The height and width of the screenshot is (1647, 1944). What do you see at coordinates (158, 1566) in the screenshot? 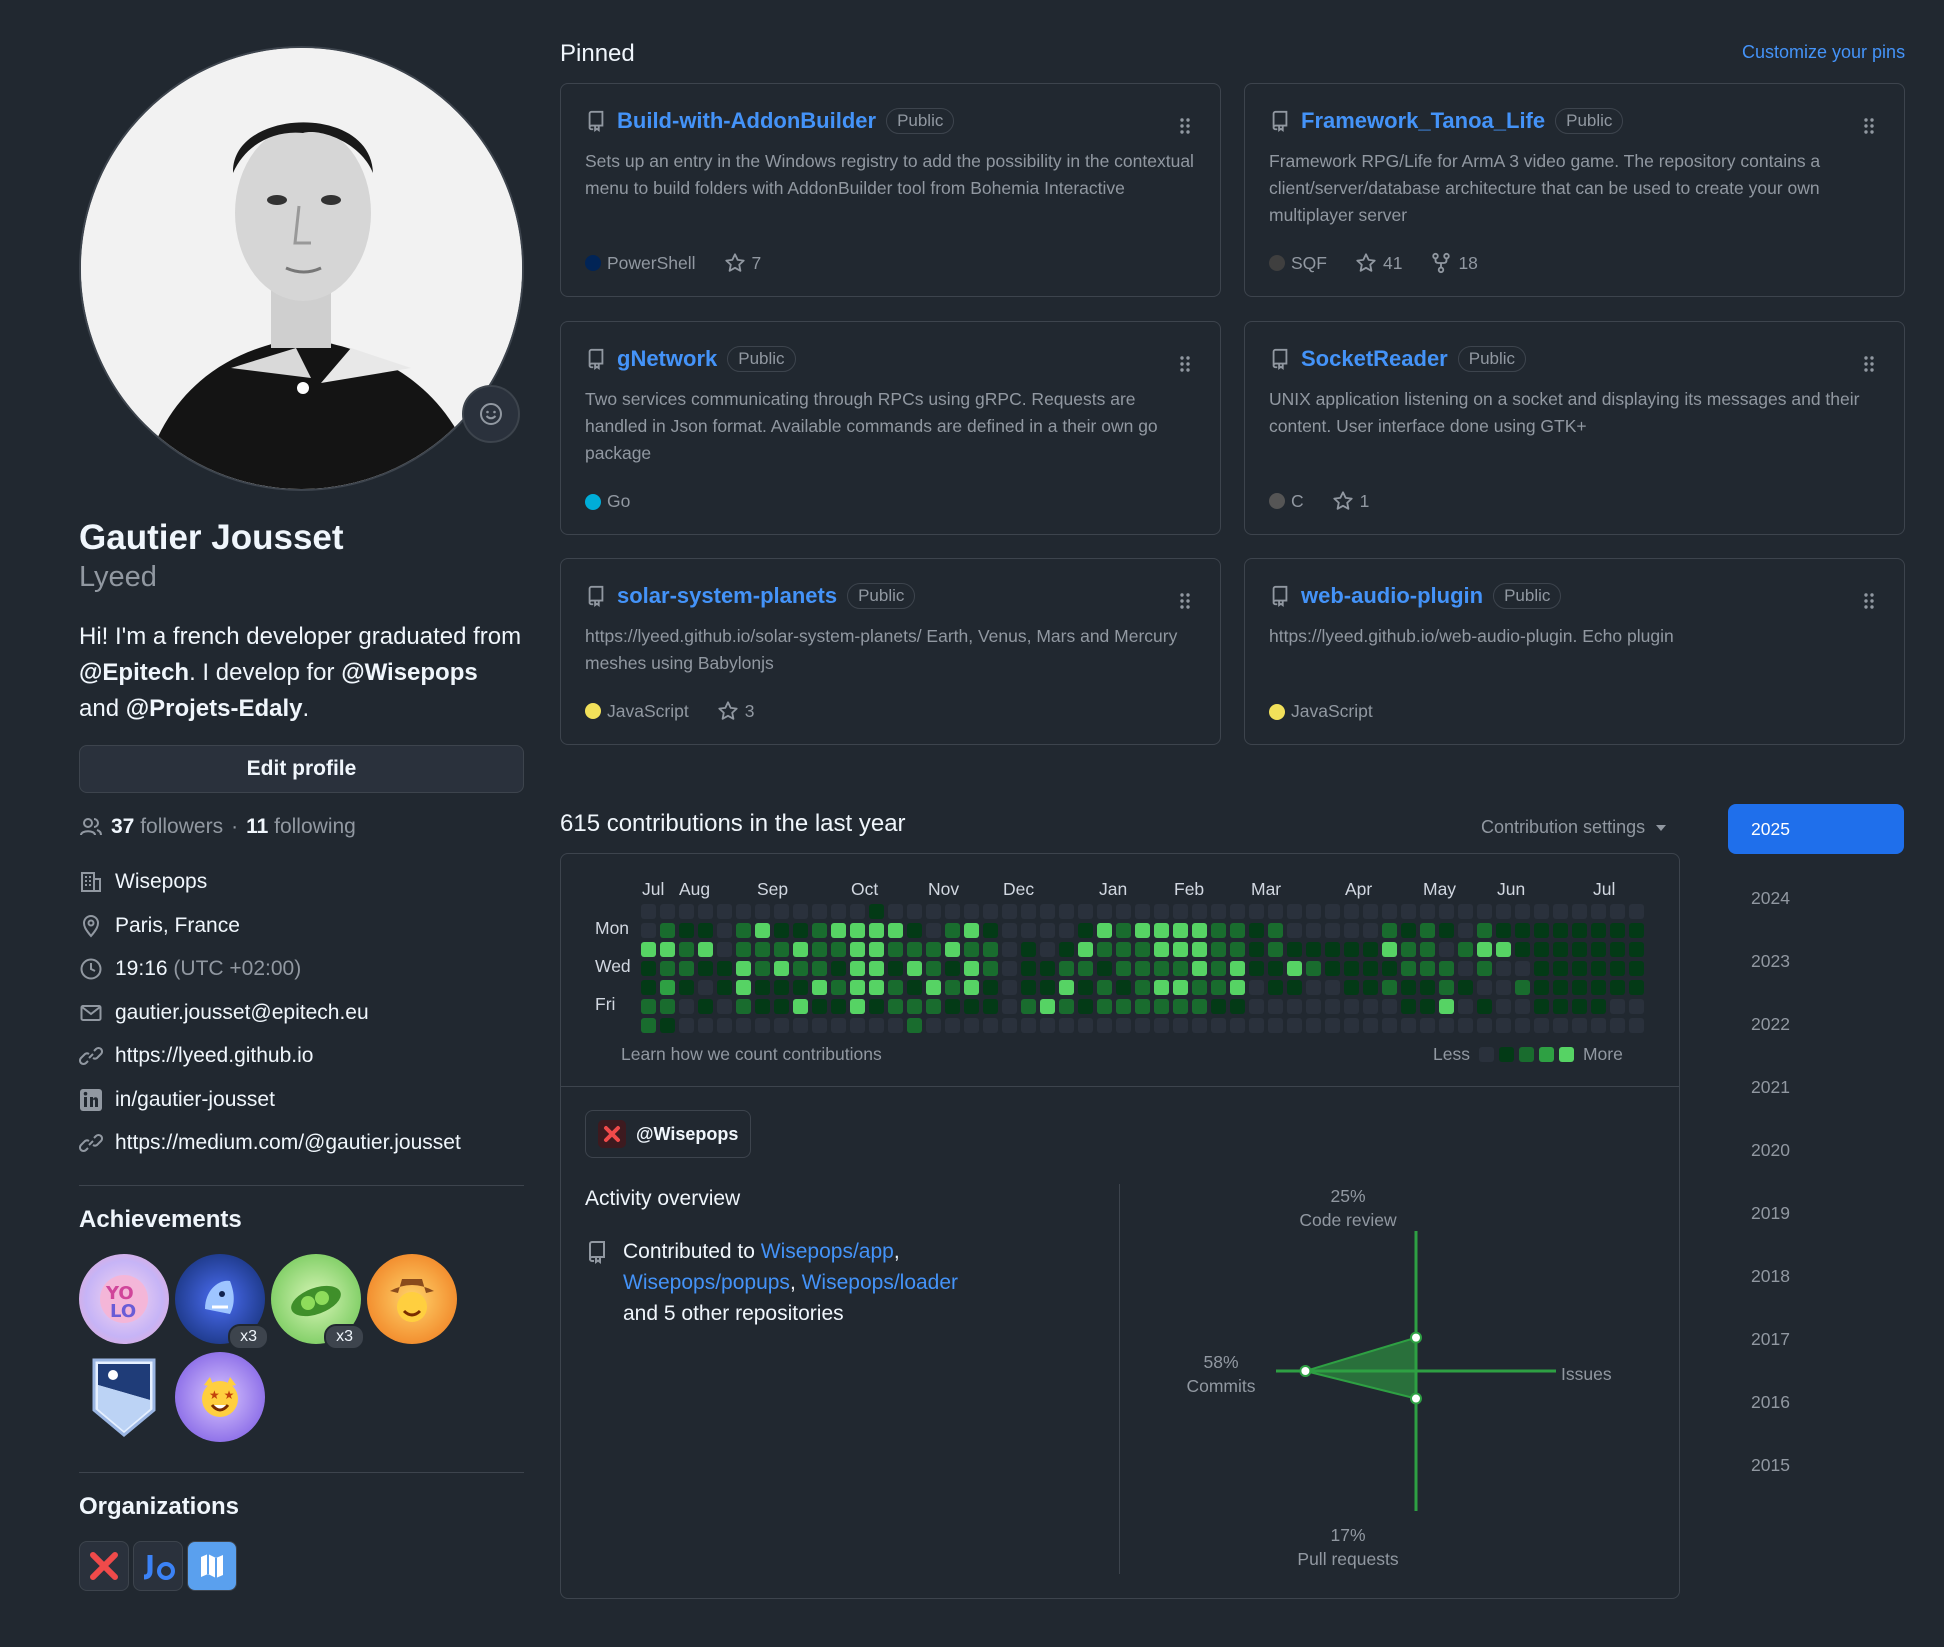
I see `projets-edaly-org-icon` at bounding box center [158, 1566].